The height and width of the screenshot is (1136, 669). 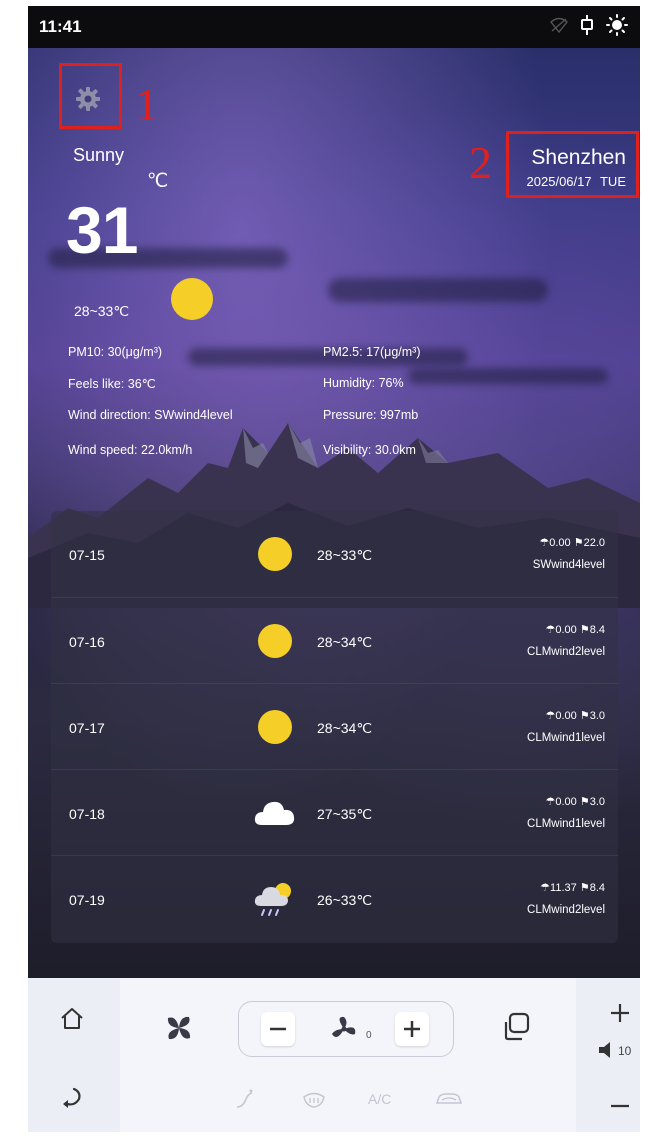 I want to click on forecast-date: 07-18, so click(x=87, y=814).